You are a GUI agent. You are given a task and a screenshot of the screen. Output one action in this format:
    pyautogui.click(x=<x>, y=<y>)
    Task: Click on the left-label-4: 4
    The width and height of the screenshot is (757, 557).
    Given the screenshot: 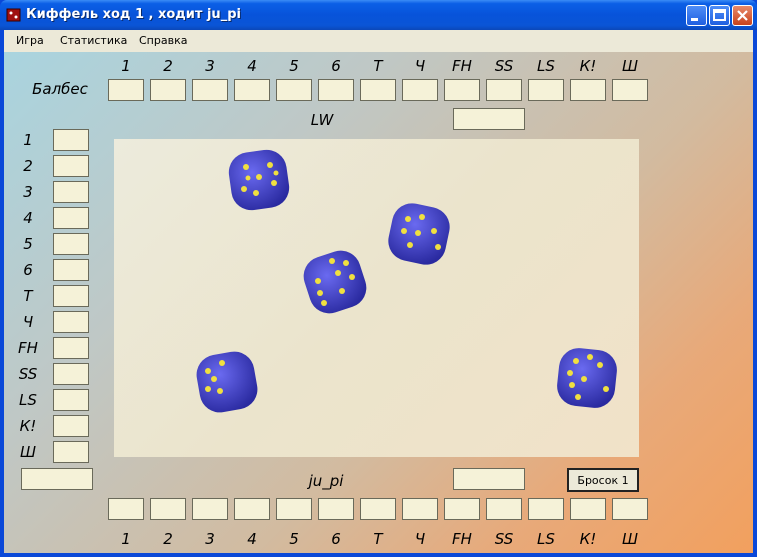 What is the action you would take?
    pyautogui.click(x=28, y=218)
    